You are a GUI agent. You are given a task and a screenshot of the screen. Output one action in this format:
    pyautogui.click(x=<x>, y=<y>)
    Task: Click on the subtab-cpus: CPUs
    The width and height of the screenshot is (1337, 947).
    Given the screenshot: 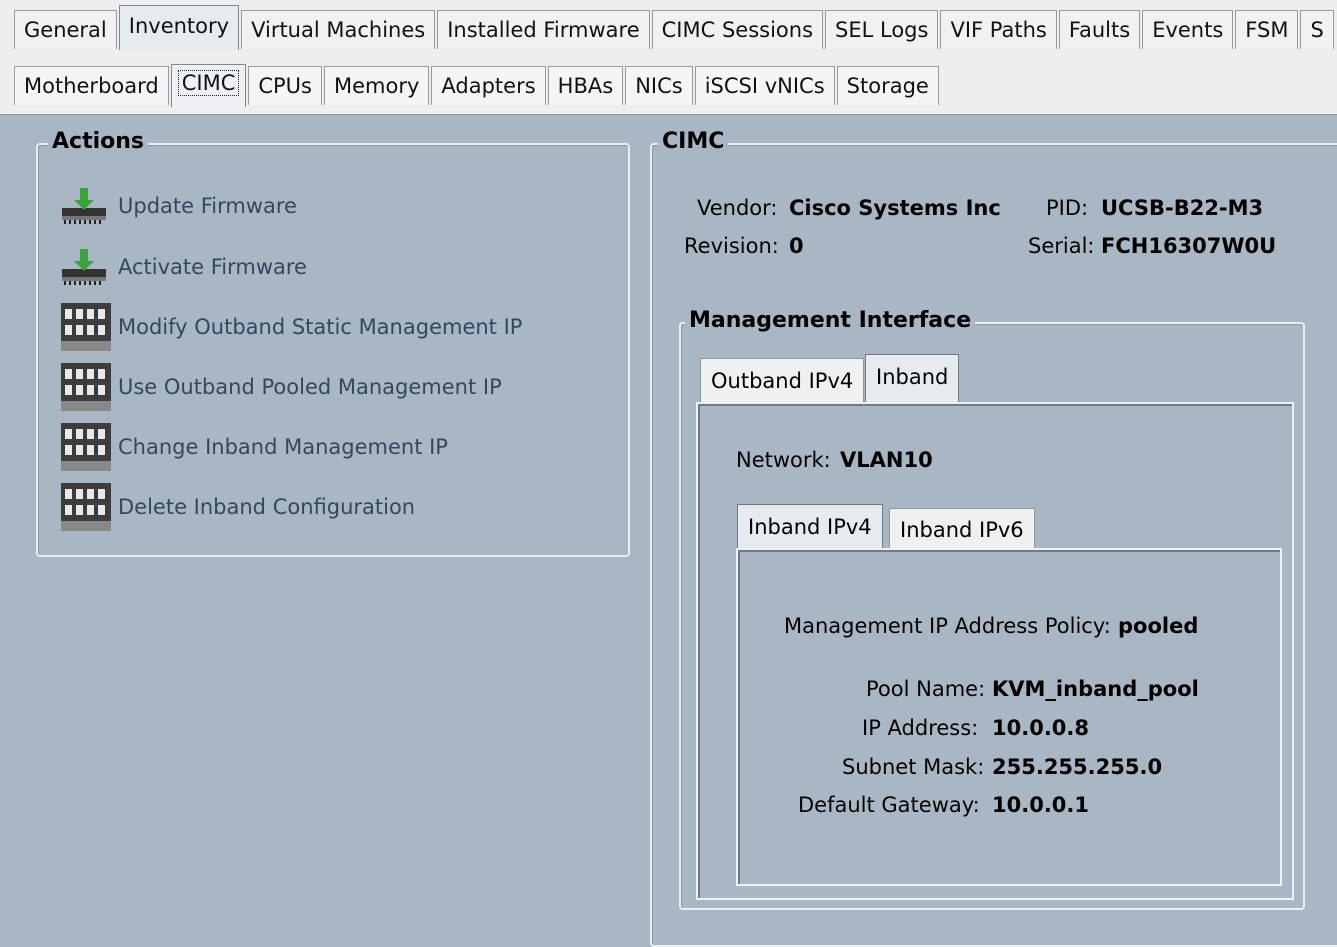 What is the action you would take?
    pyautogui.click(x=285, y=85)
    